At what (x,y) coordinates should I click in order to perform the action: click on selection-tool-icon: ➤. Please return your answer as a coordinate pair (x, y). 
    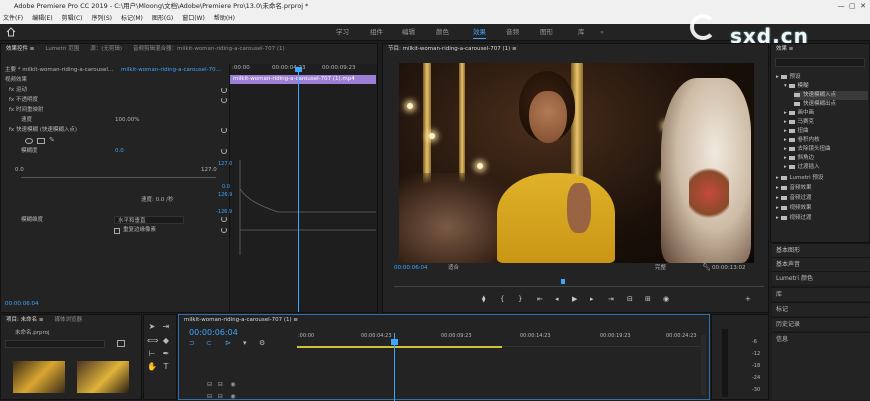
    Looking at the image, I should click on (152, 327).